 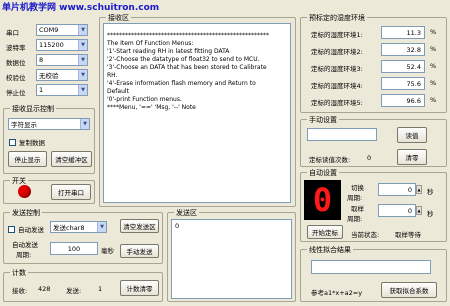 I want to click on linear-fit-group: 线性拟合结果 参考a1*x+a2=y 获取拟合系数, so click(x=373, y=273).